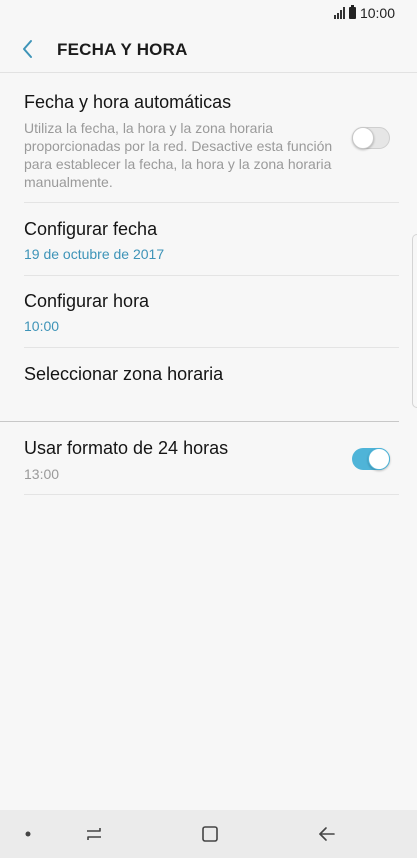 The height and width of the screenshot is (858, 417). I want to click on set-time-value: 10:00, so click(42, 326).